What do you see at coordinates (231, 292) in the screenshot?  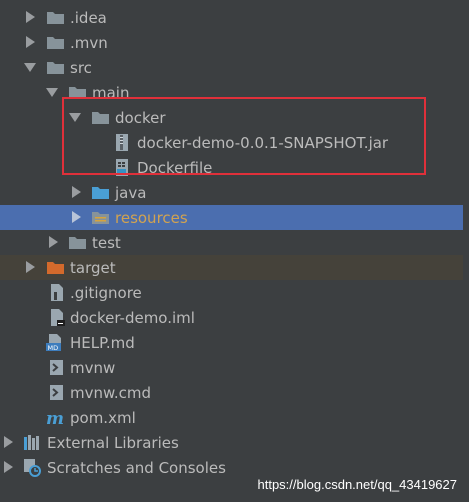 I see `tree-item-gitignore: .gitignore` at bounding box center [231, 292].